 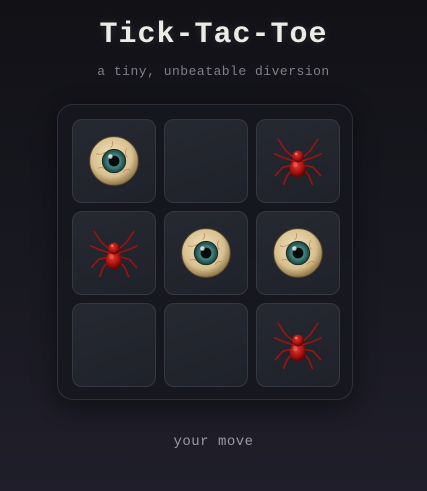 I want to click on game-title: Tick-Tac-Toe, so click(x=213, y=35).